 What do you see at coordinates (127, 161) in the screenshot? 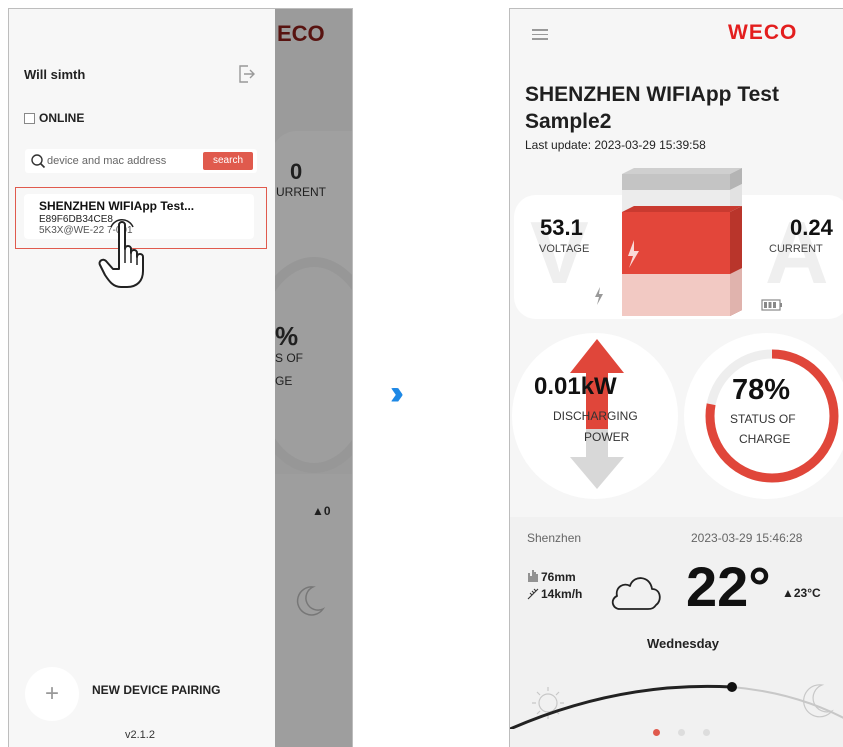
I see `search-input` at bounding box center [127, 161].